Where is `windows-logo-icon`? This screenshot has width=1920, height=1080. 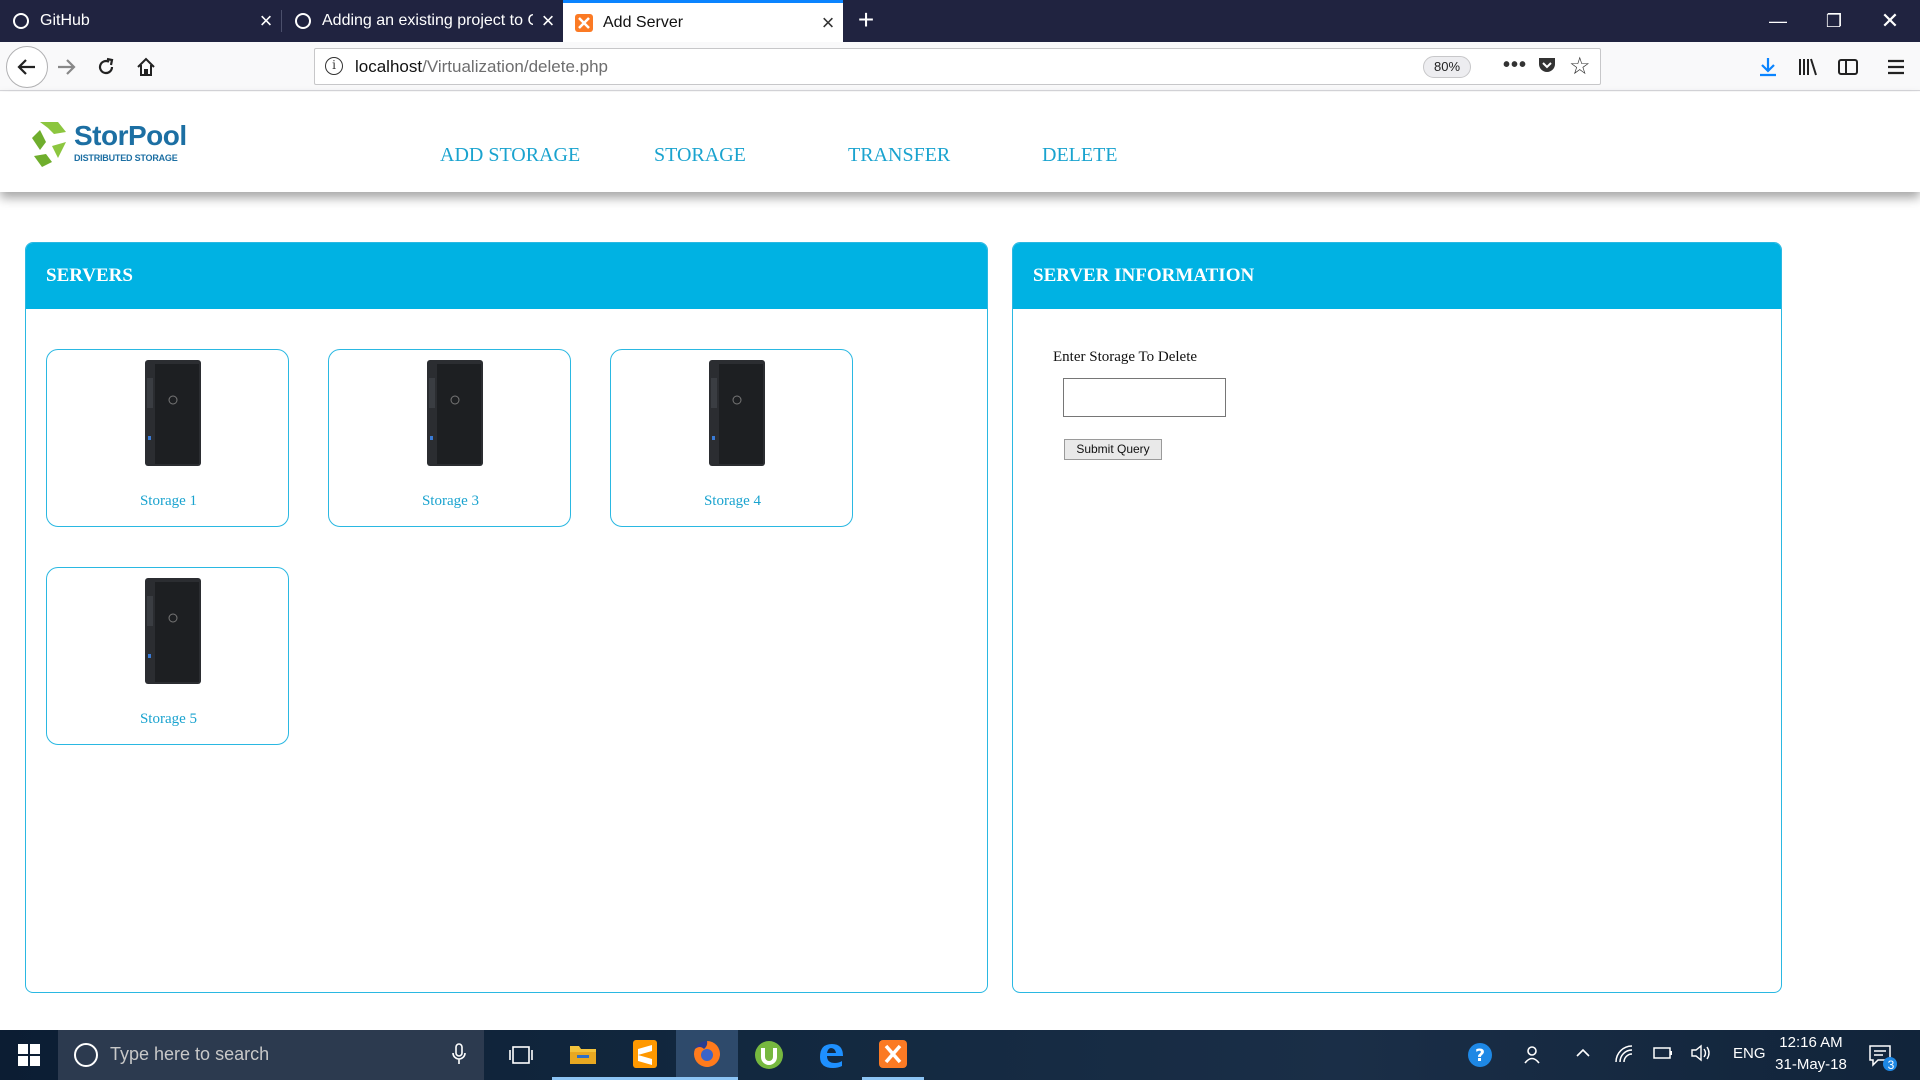 windows-logo-icon is located at coordinates (29, 1055).